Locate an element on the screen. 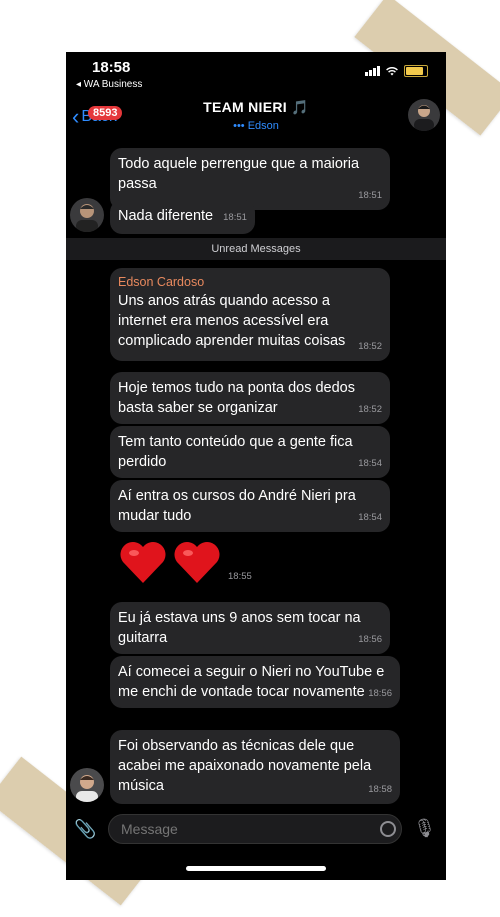 The width and height of the screenshot is (500, 917). status-time: 18:58 is located at coordinates (111, 67).